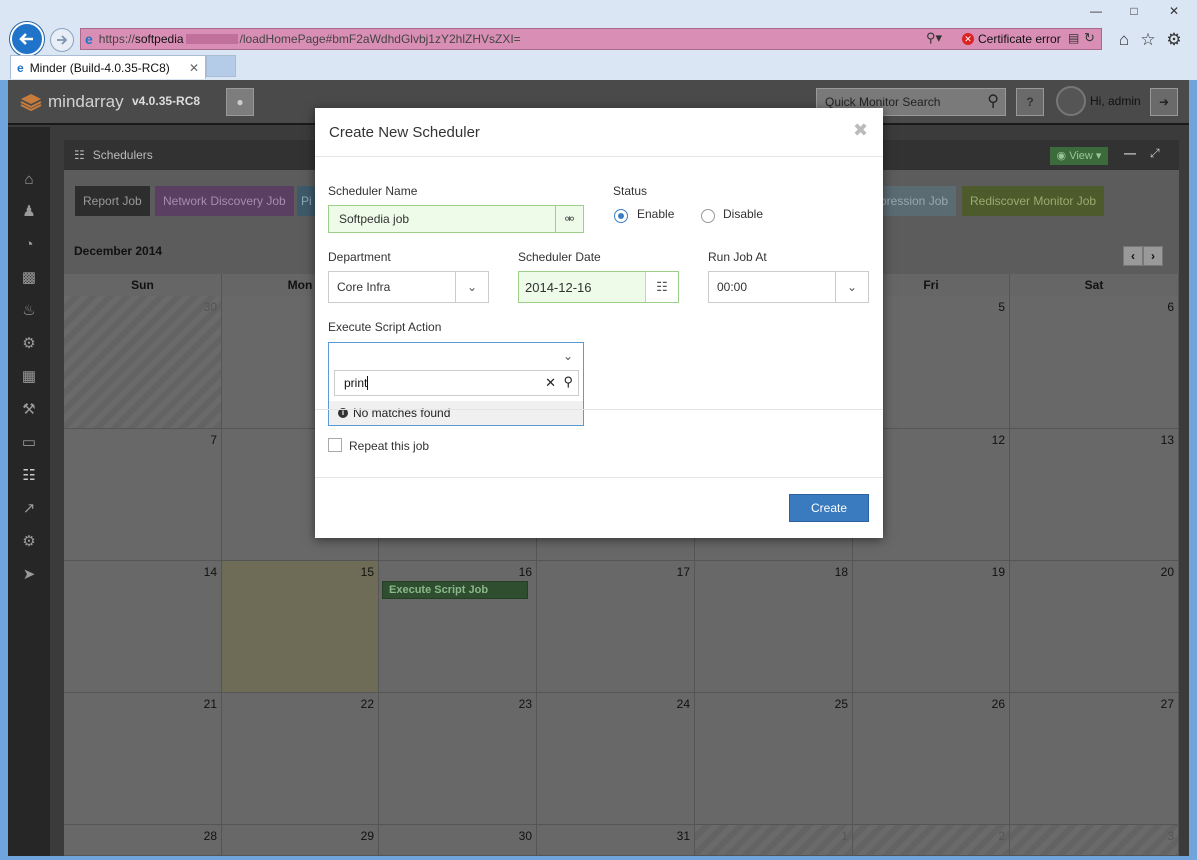  I want to click on calendar-picker-icon: ☷, so click(661, 287).